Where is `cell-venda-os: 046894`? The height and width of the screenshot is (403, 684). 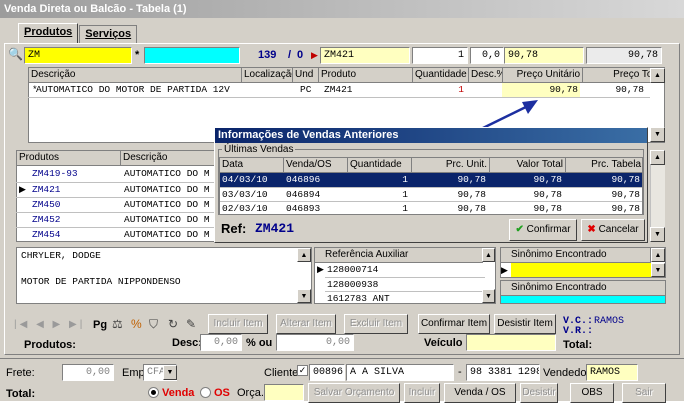
cell-venda-os: 046894 is located at coordinates (303, 194).